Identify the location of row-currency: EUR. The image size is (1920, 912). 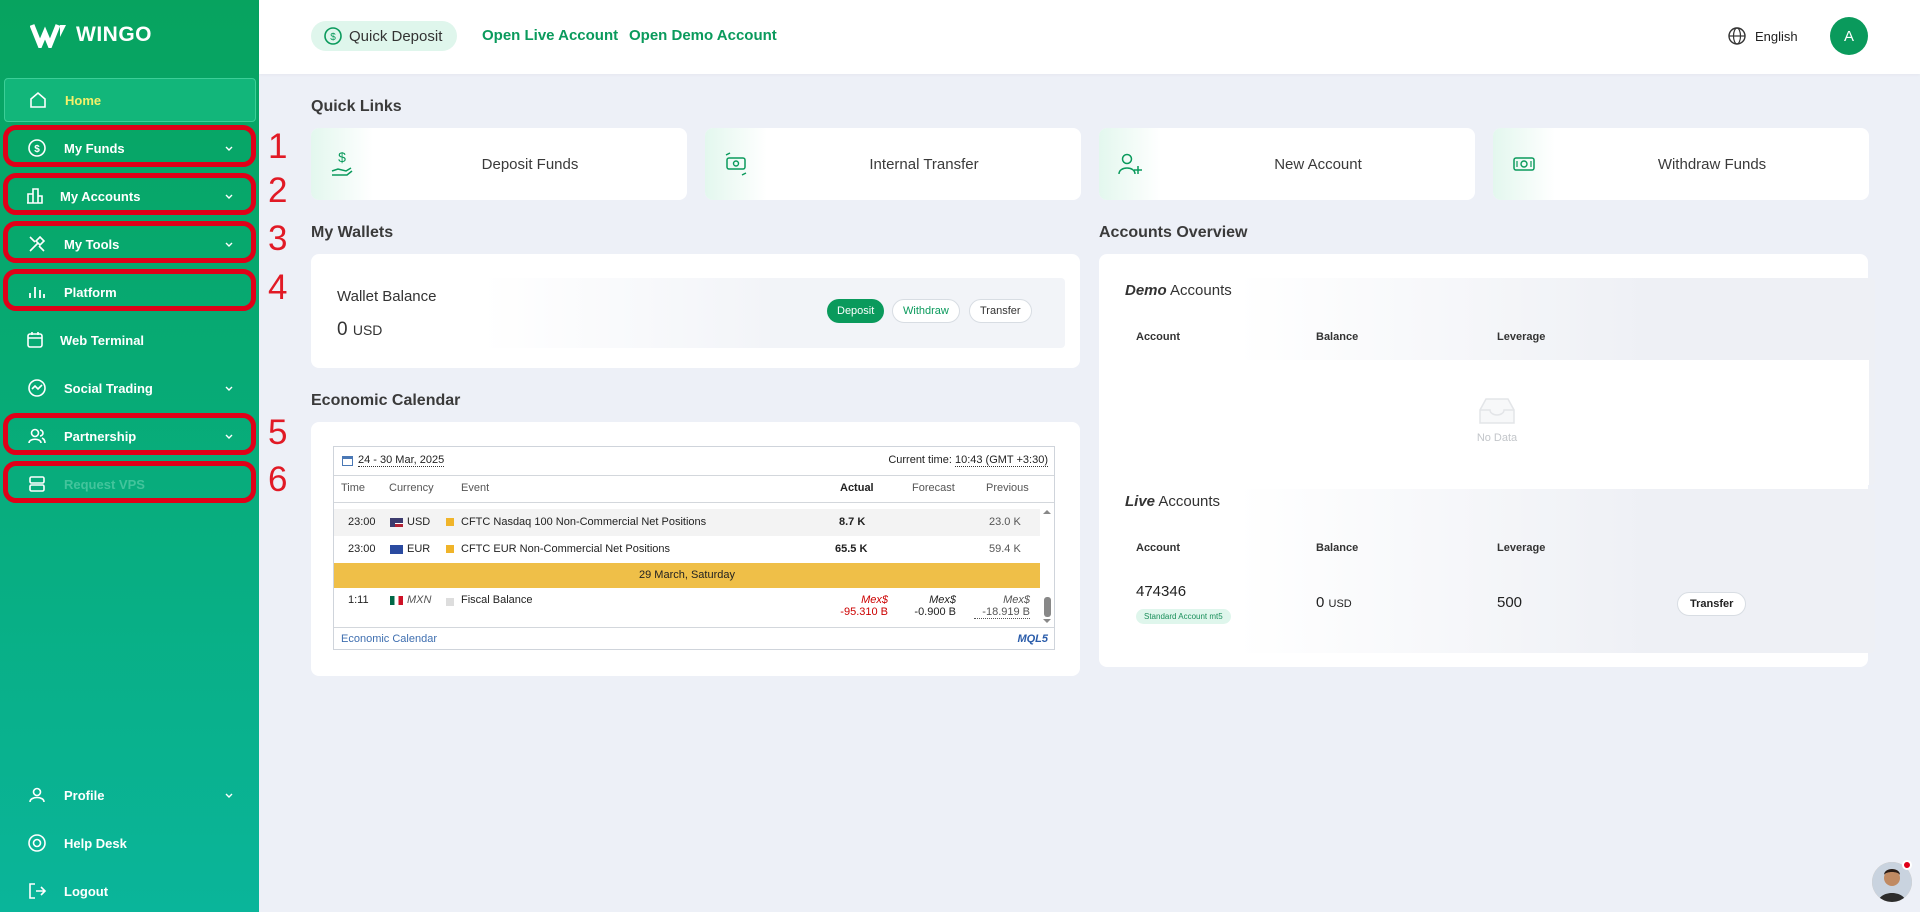
(410, 549).